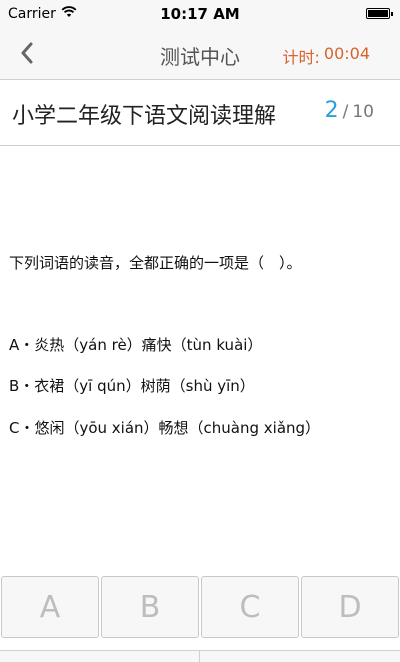  I want to click on timer: 计时: 00:04, so click(326, 56).